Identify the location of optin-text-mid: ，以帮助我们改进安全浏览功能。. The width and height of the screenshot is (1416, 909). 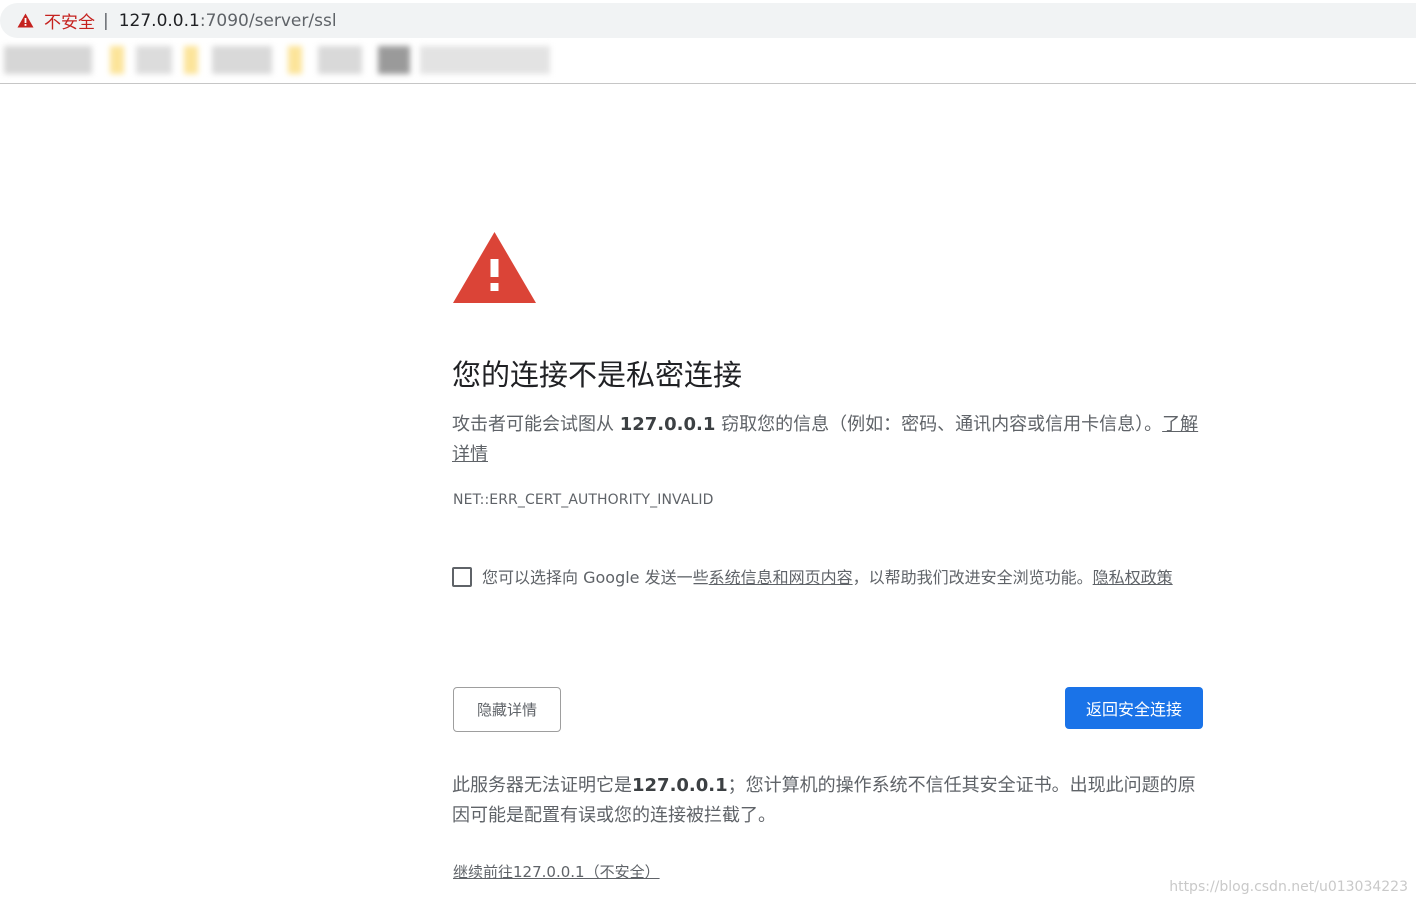
(972, 577).